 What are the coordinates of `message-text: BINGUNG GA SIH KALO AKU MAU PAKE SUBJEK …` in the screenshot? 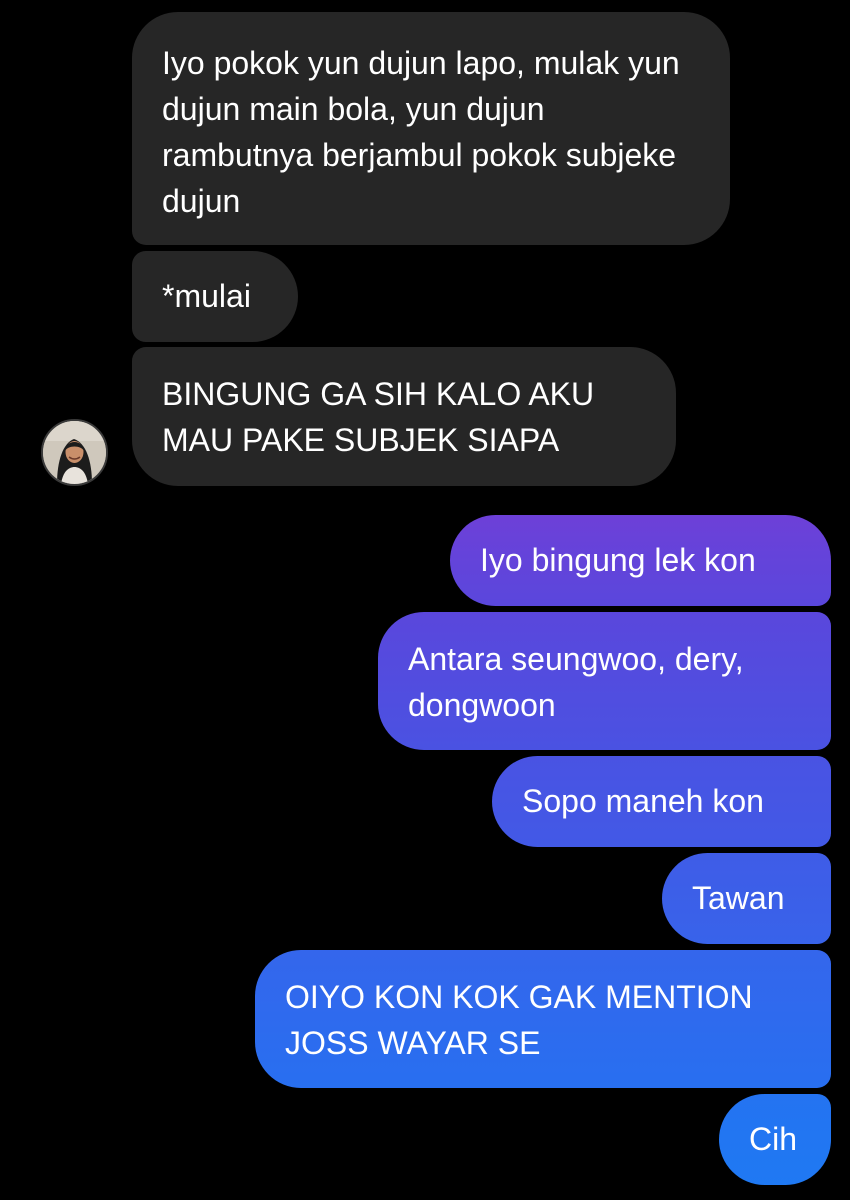 It's located at (378, 417).